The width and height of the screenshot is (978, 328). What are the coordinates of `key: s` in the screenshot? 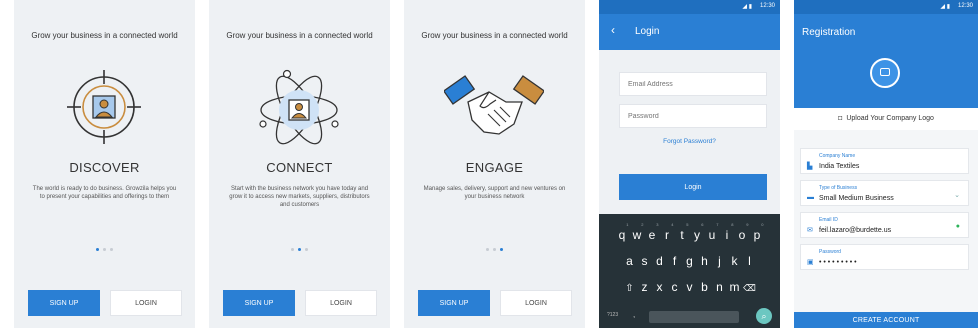 It's located at (644, 261).